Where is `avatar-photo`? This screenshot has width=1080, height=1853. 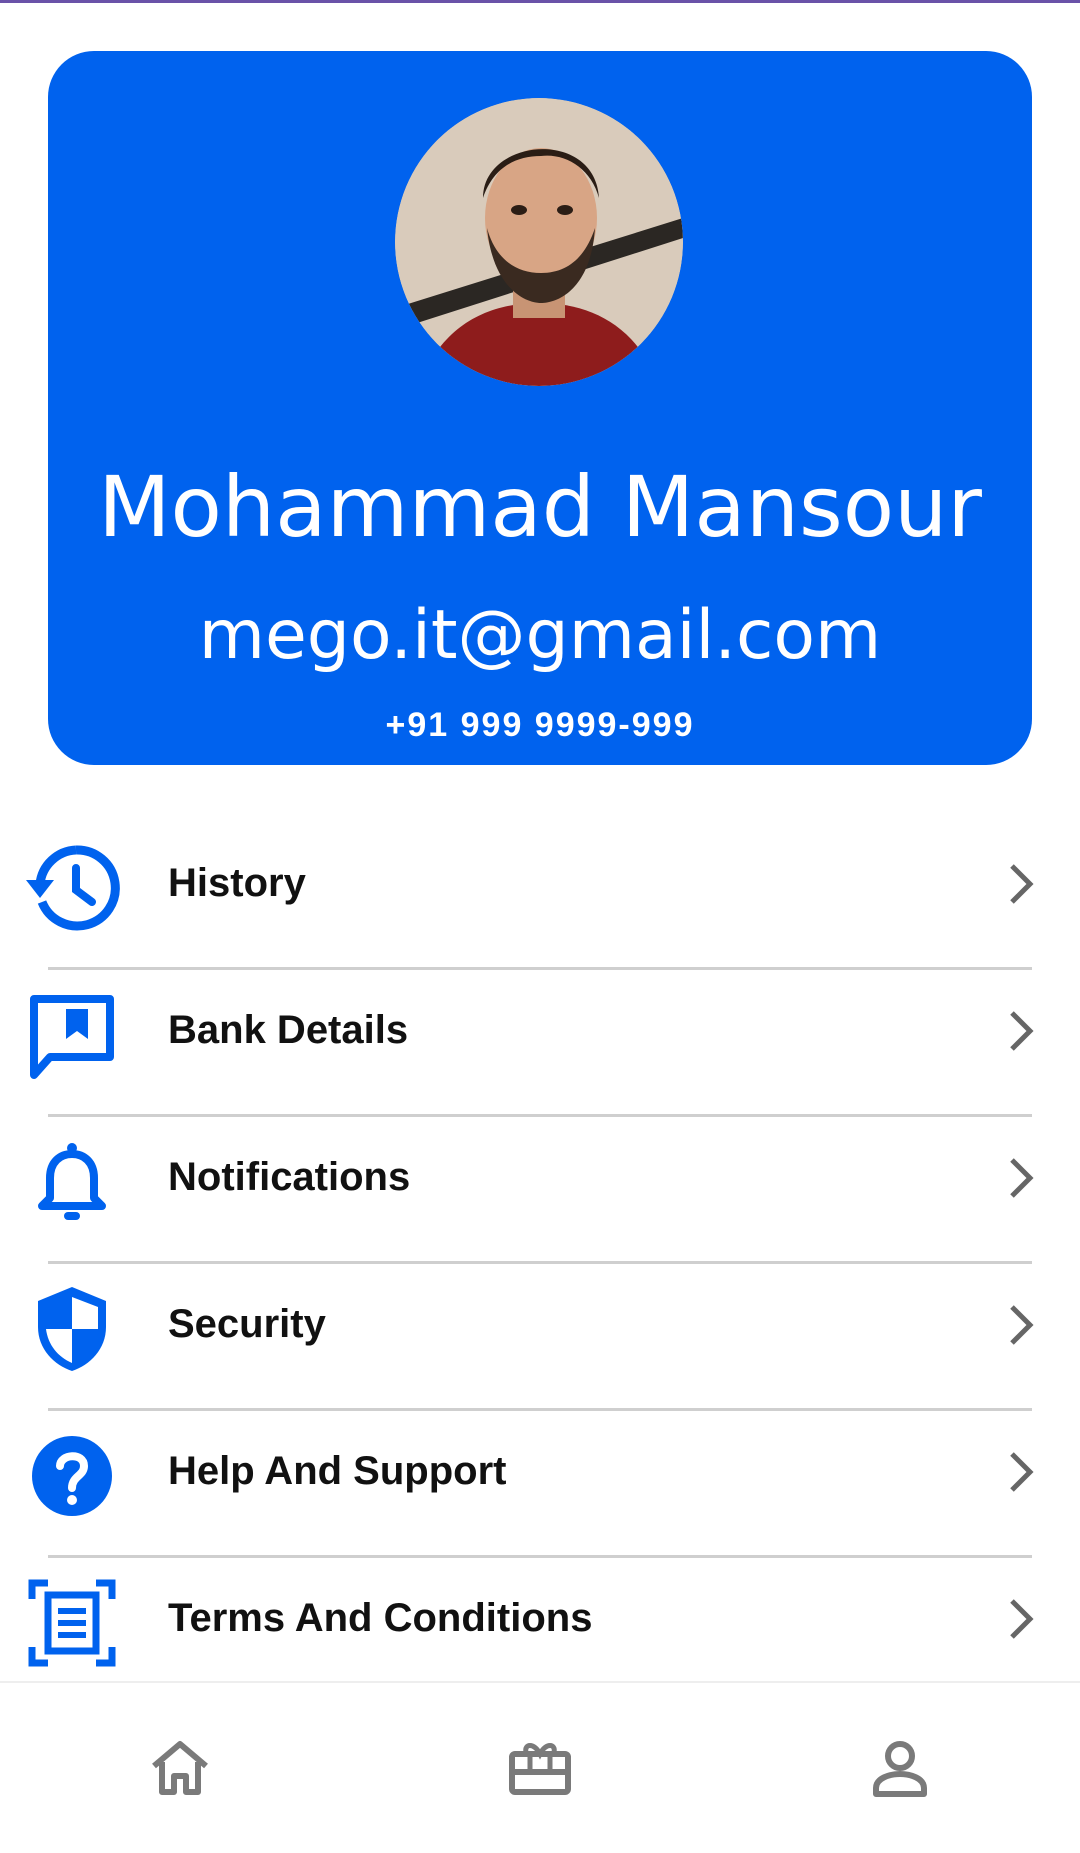
avatar-photo is located at coordinates (539, 242).